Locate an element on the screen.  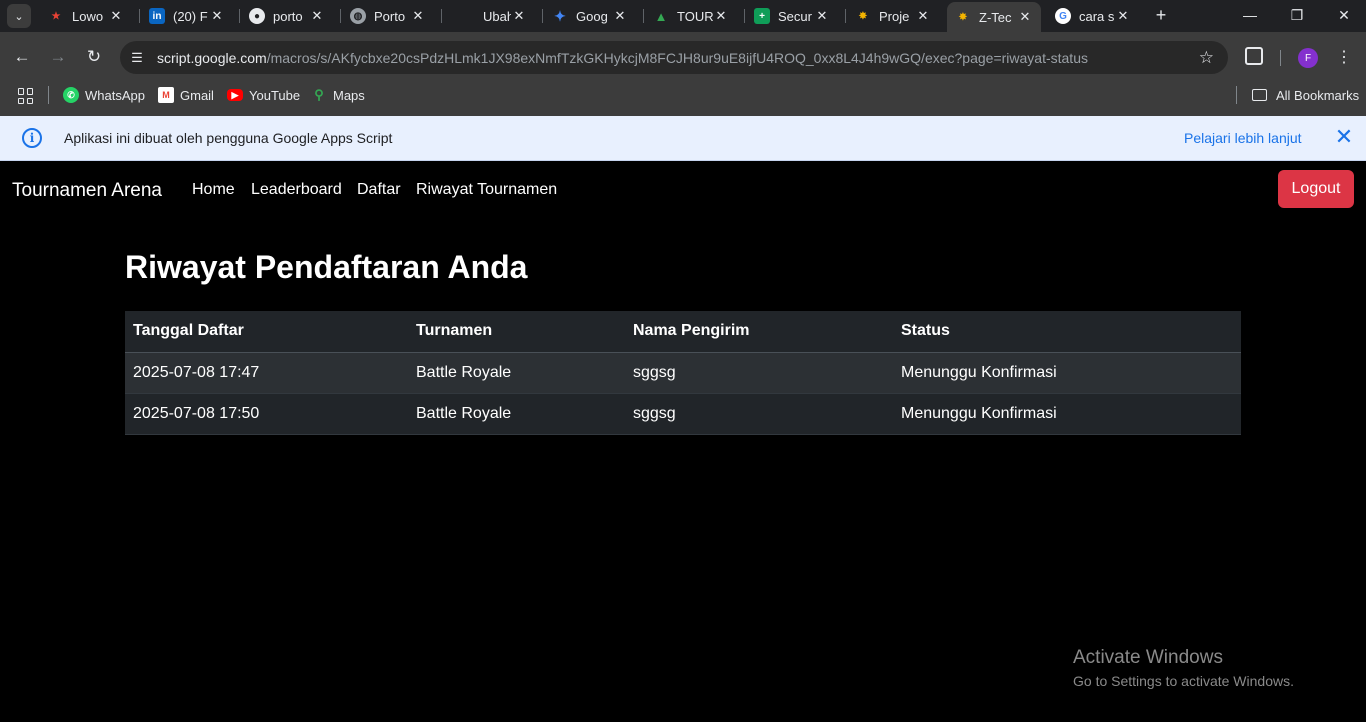
learn-more-link: Pelajari lebih lanjut is located at coordinates (1243, 138).